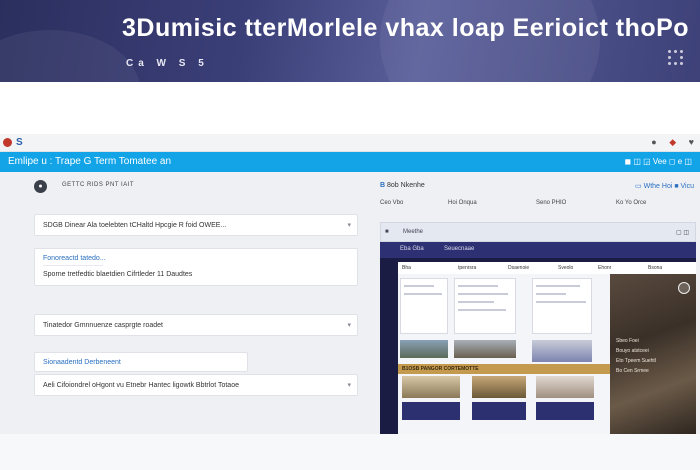  I want to click on avatar-icon: ●, so click(40, 186).